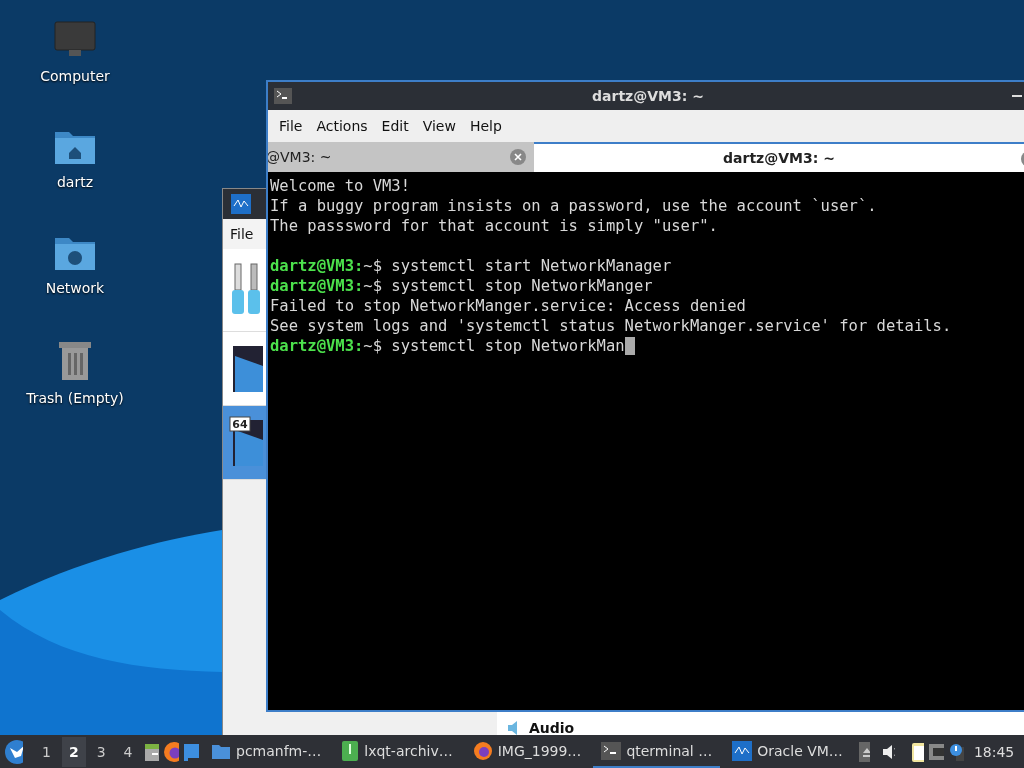 The height and width of the screenshot is (768, 1024). I want to click on command-text: ~$ systemctl start NetworkManager, so click(517, 266).